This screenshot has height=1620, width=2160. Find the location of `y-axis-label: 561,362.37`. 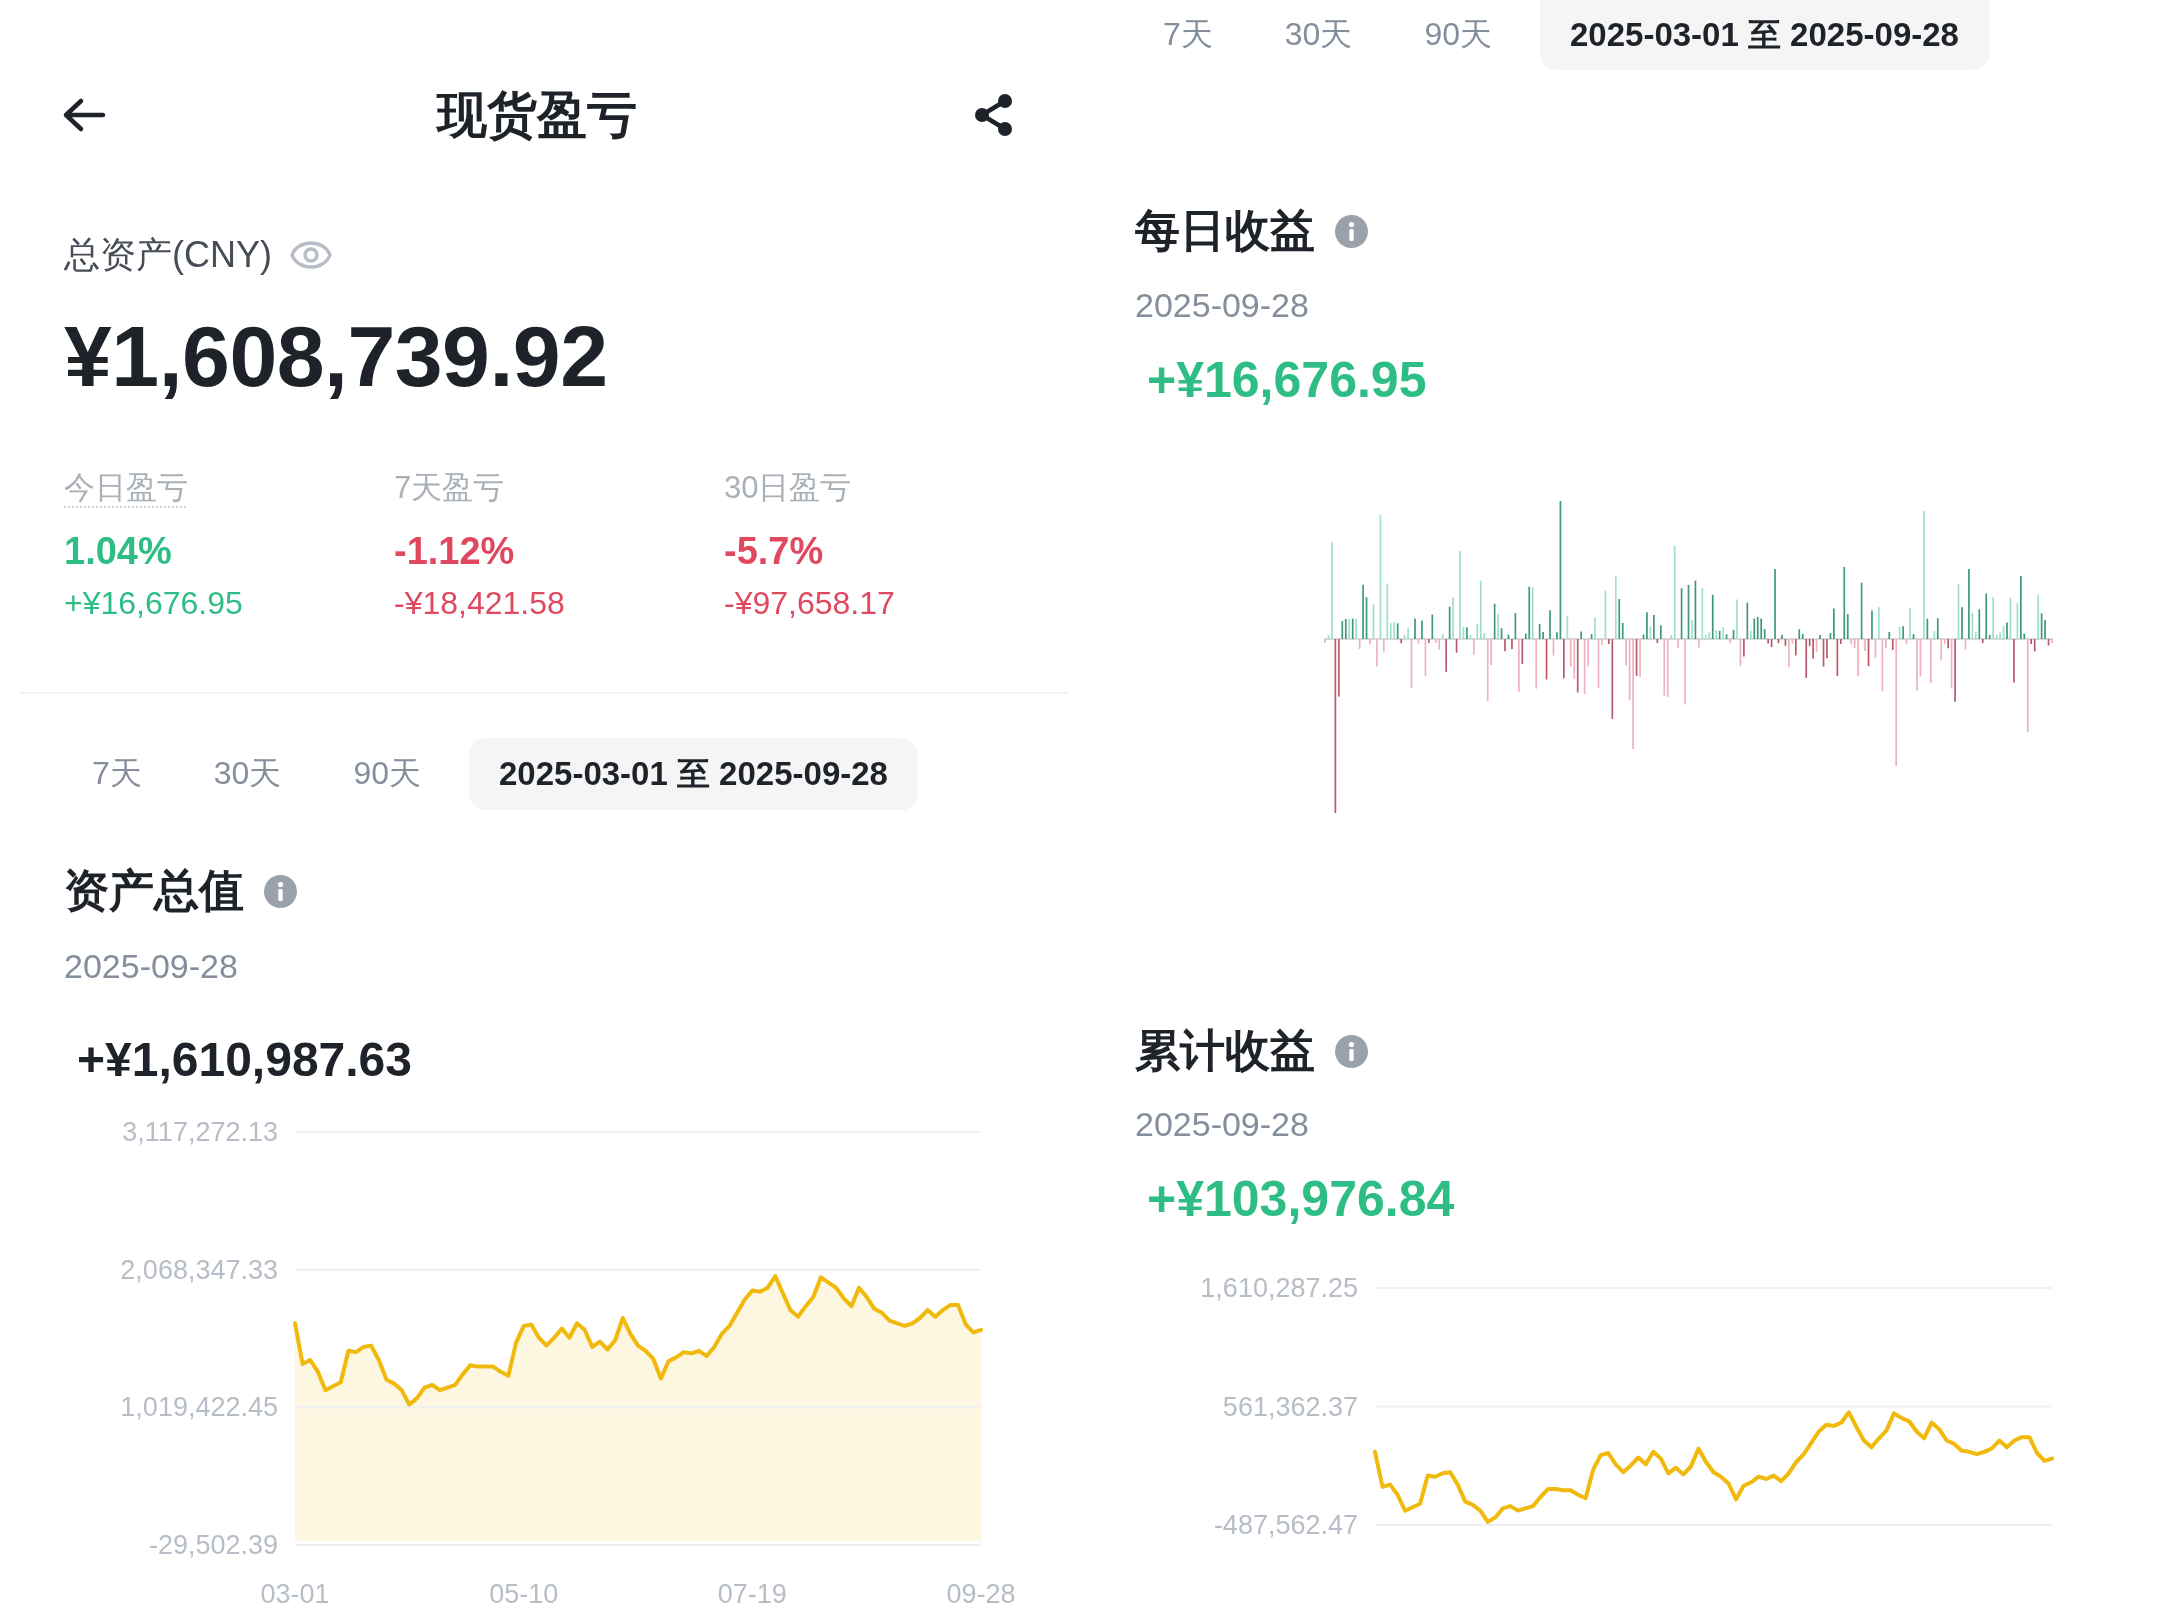

y-axis-label: 561,362.37 is located at coordinates (1290, 1406).